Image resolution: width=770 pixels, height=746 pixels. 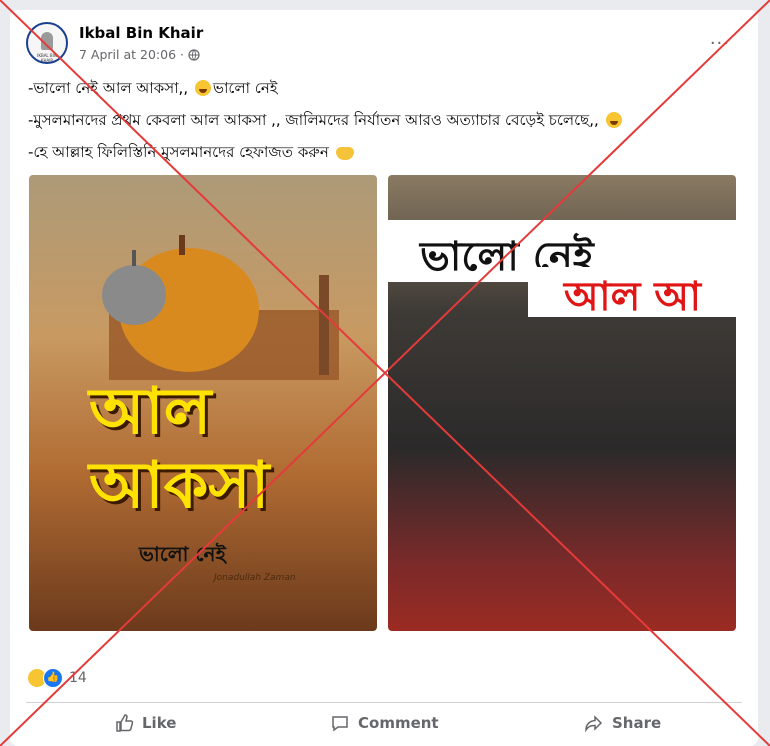 I want to click on share-label: Share, so click(x=637, y=723).